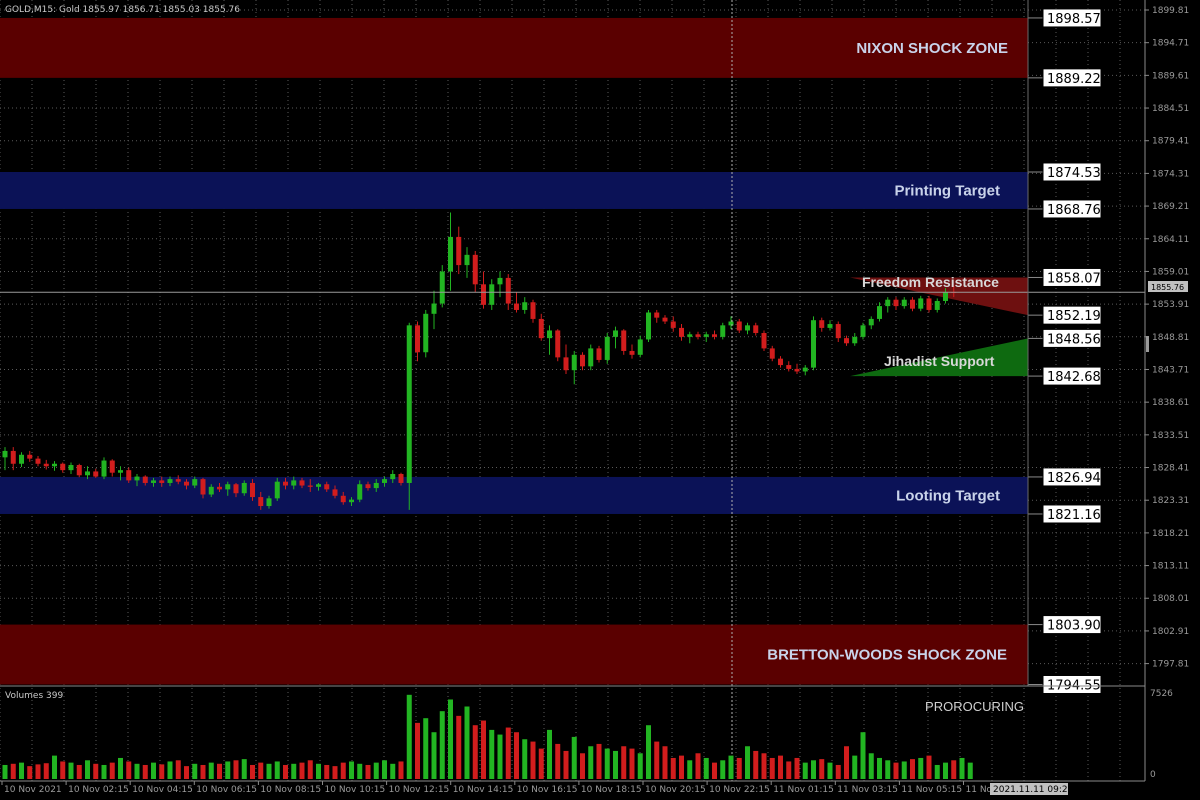 This screenshot has height=800, width=1200. What do you see at coordinates (1170, 109) in the screenshot?
I see `price-tick-label: 1884.51` at bounding box center [1170, 109].